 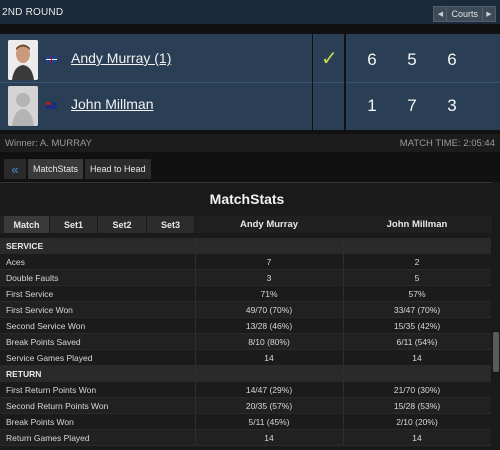 What do you see at coordinates (56, 169) in the screenshot?
I see `tab-matchstats: MatchStats` at bounding box center [56, 169].